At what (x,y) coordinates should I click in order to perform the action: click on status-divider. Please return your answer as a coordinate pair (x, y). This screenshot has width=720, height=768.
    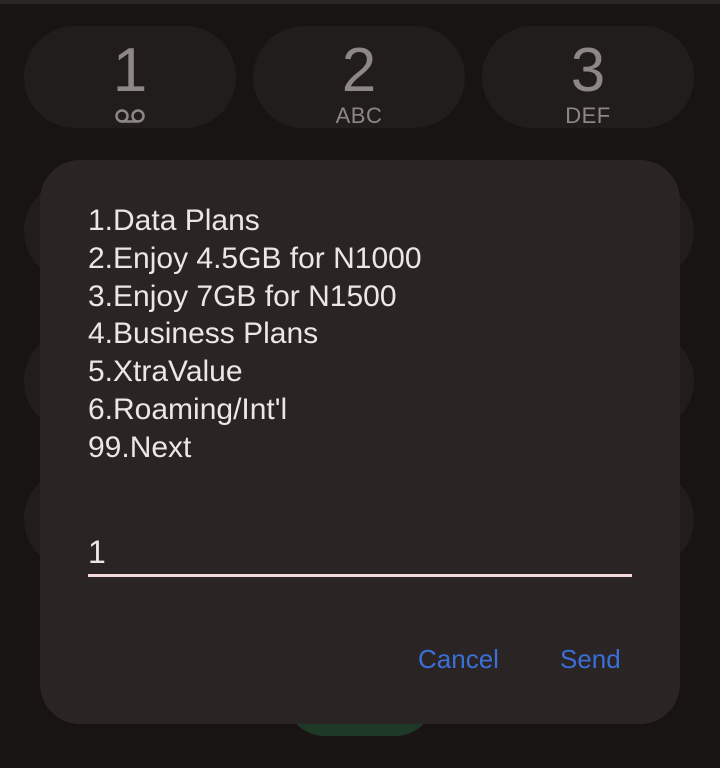
    Looking at the image, I should click on (360, 2).